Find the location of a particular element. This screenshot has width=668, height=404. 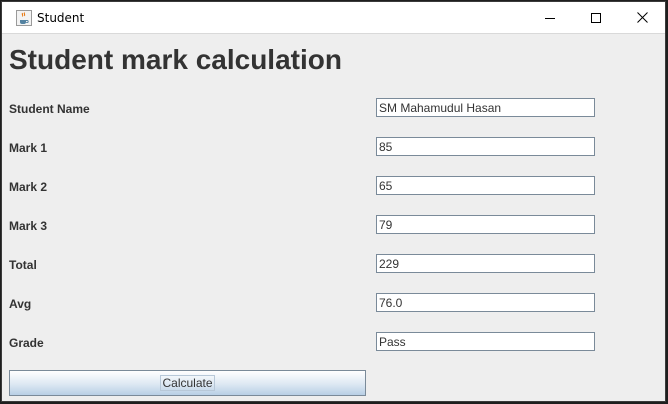

calculate-button: Calculate is located at coordinates (187, 383).